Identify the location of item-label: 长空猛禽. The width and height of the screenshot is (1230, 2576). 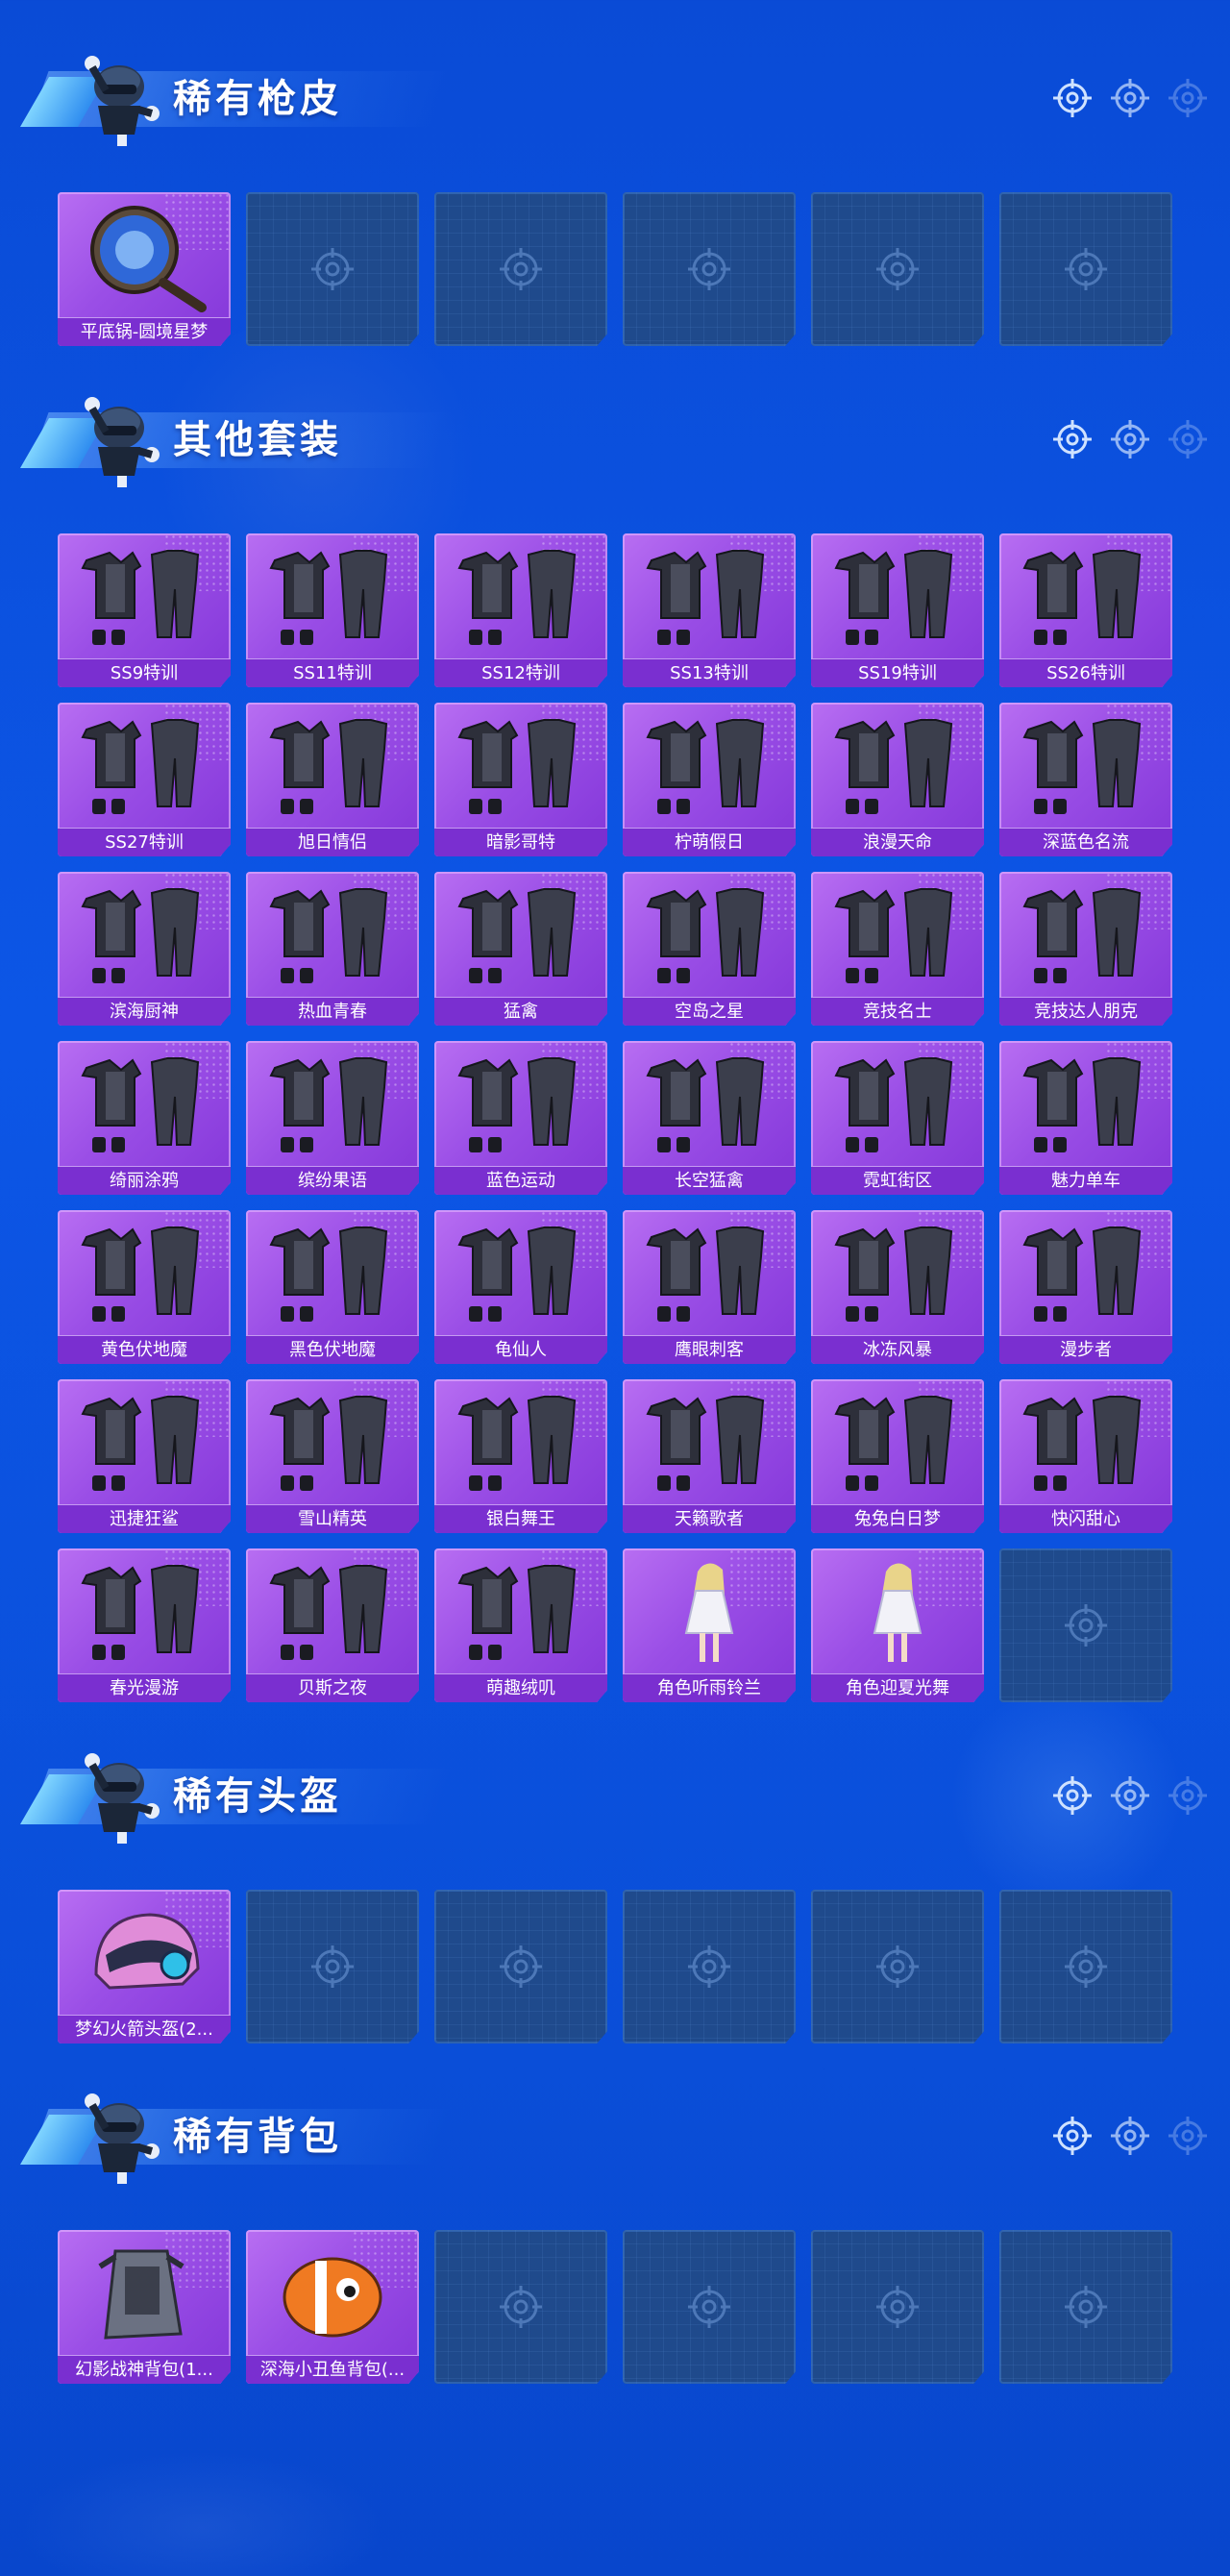
(709, 1180).